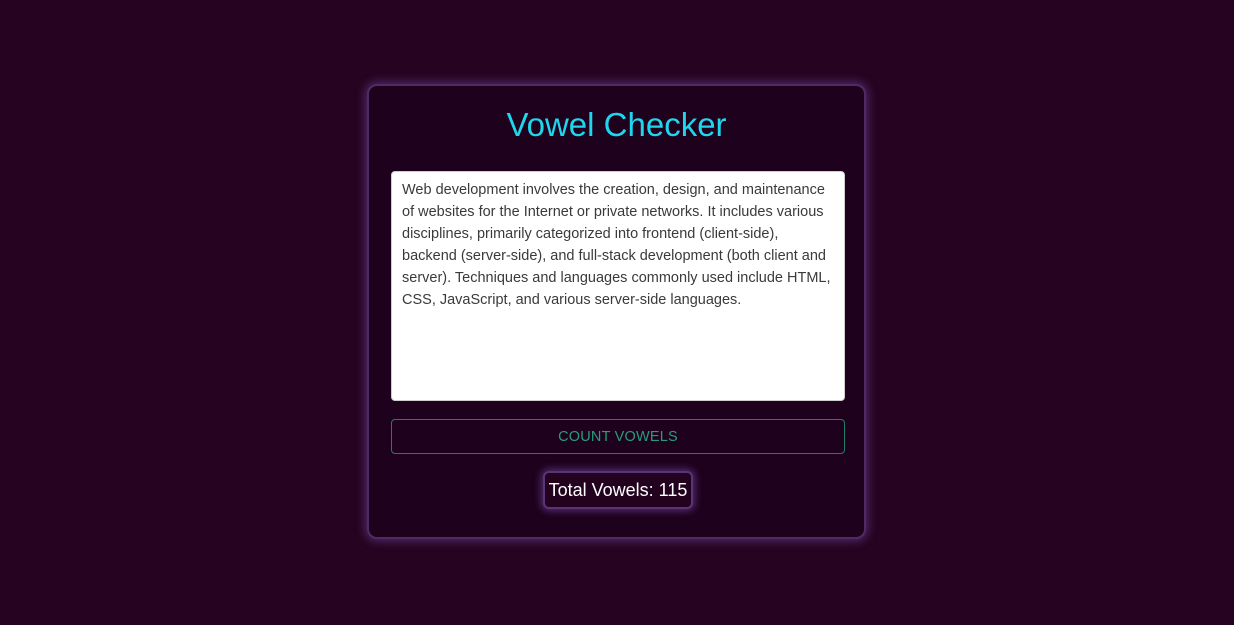  What do you see at coordinates (618, 490) in the screenshot?
I see `total-vowels-result: Total Vowels: 115` at bounding box center [618, 490].